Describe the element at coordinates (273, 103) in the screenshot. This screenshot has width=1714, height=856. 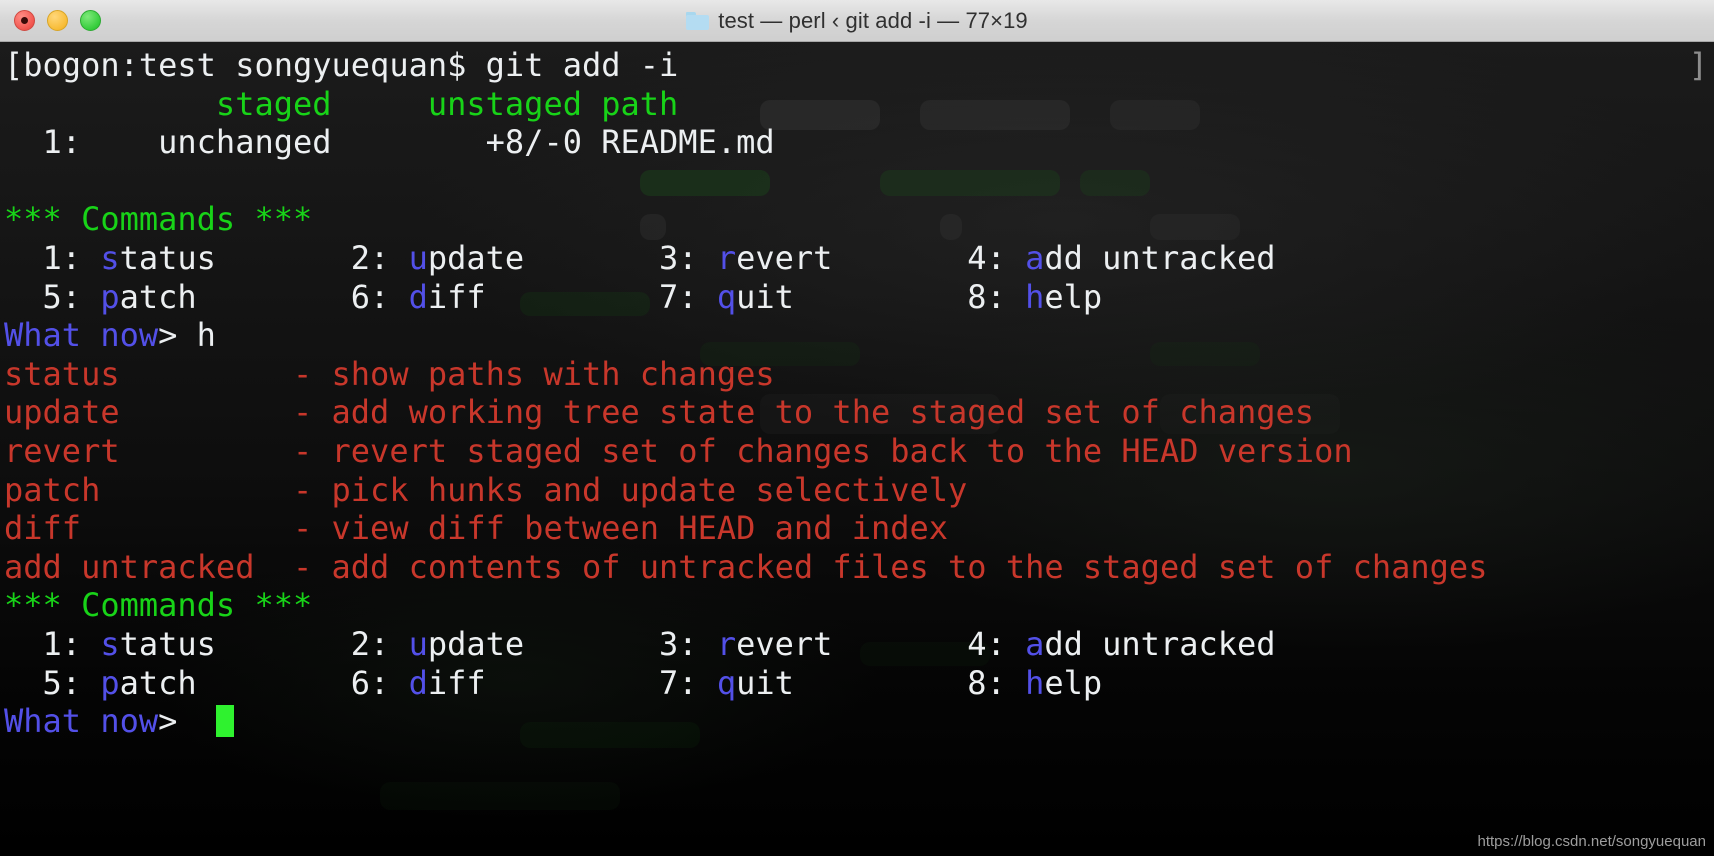
I see `text-span: staged` at that location.